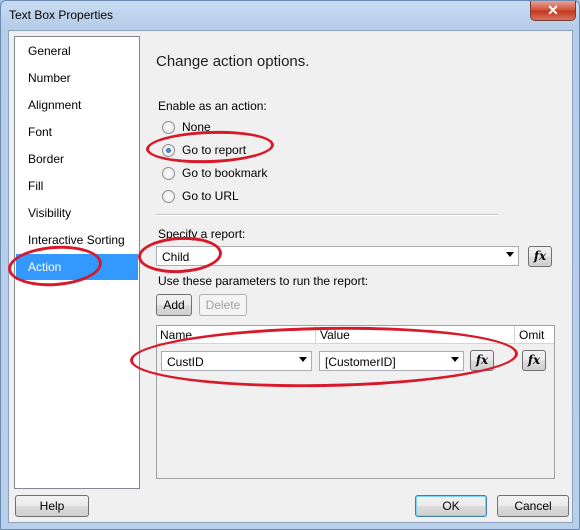 The image size is (580, 530). I want to click on nav-item-general: General, so click(77, 51).